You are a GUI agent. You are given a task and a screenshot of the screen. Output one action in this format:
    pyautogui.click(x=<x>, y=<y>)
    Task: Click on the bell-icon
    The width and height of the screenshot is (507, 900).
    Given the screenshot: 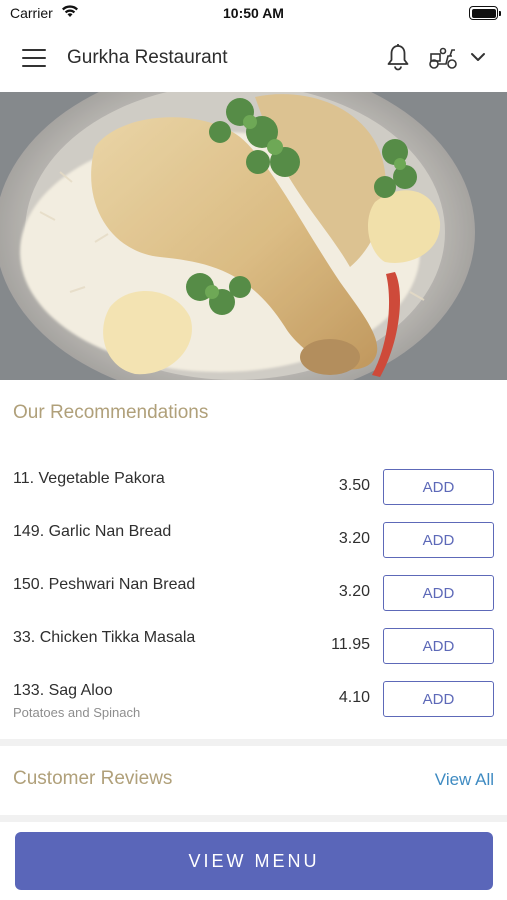 What is the action you would take?
    pyautogui.click(x=398, y=57)
    